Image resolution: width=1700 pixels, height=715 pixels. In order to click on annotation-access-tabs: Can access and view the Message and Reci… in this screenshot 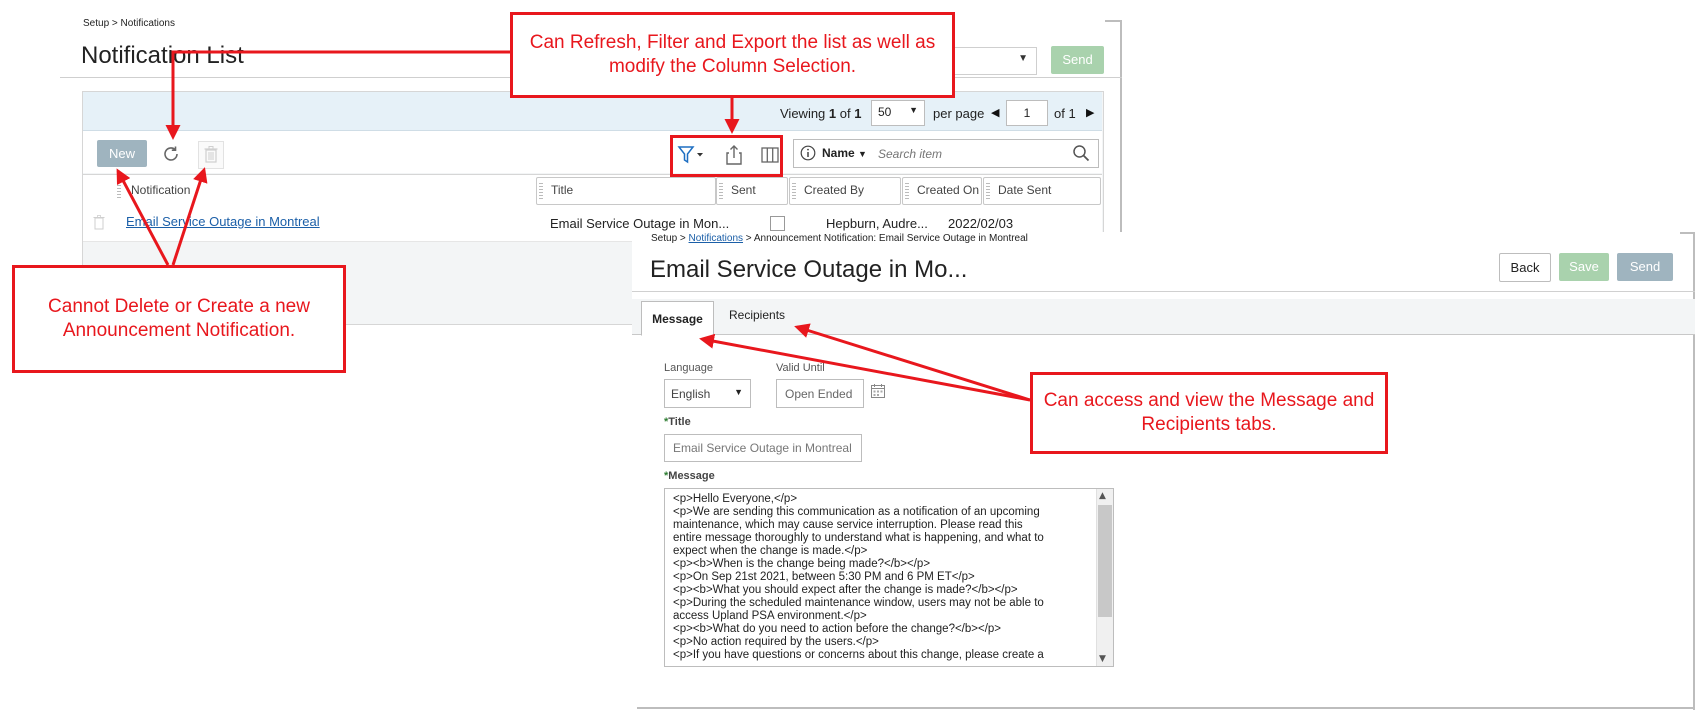, I will do `click(1209, 413)`.